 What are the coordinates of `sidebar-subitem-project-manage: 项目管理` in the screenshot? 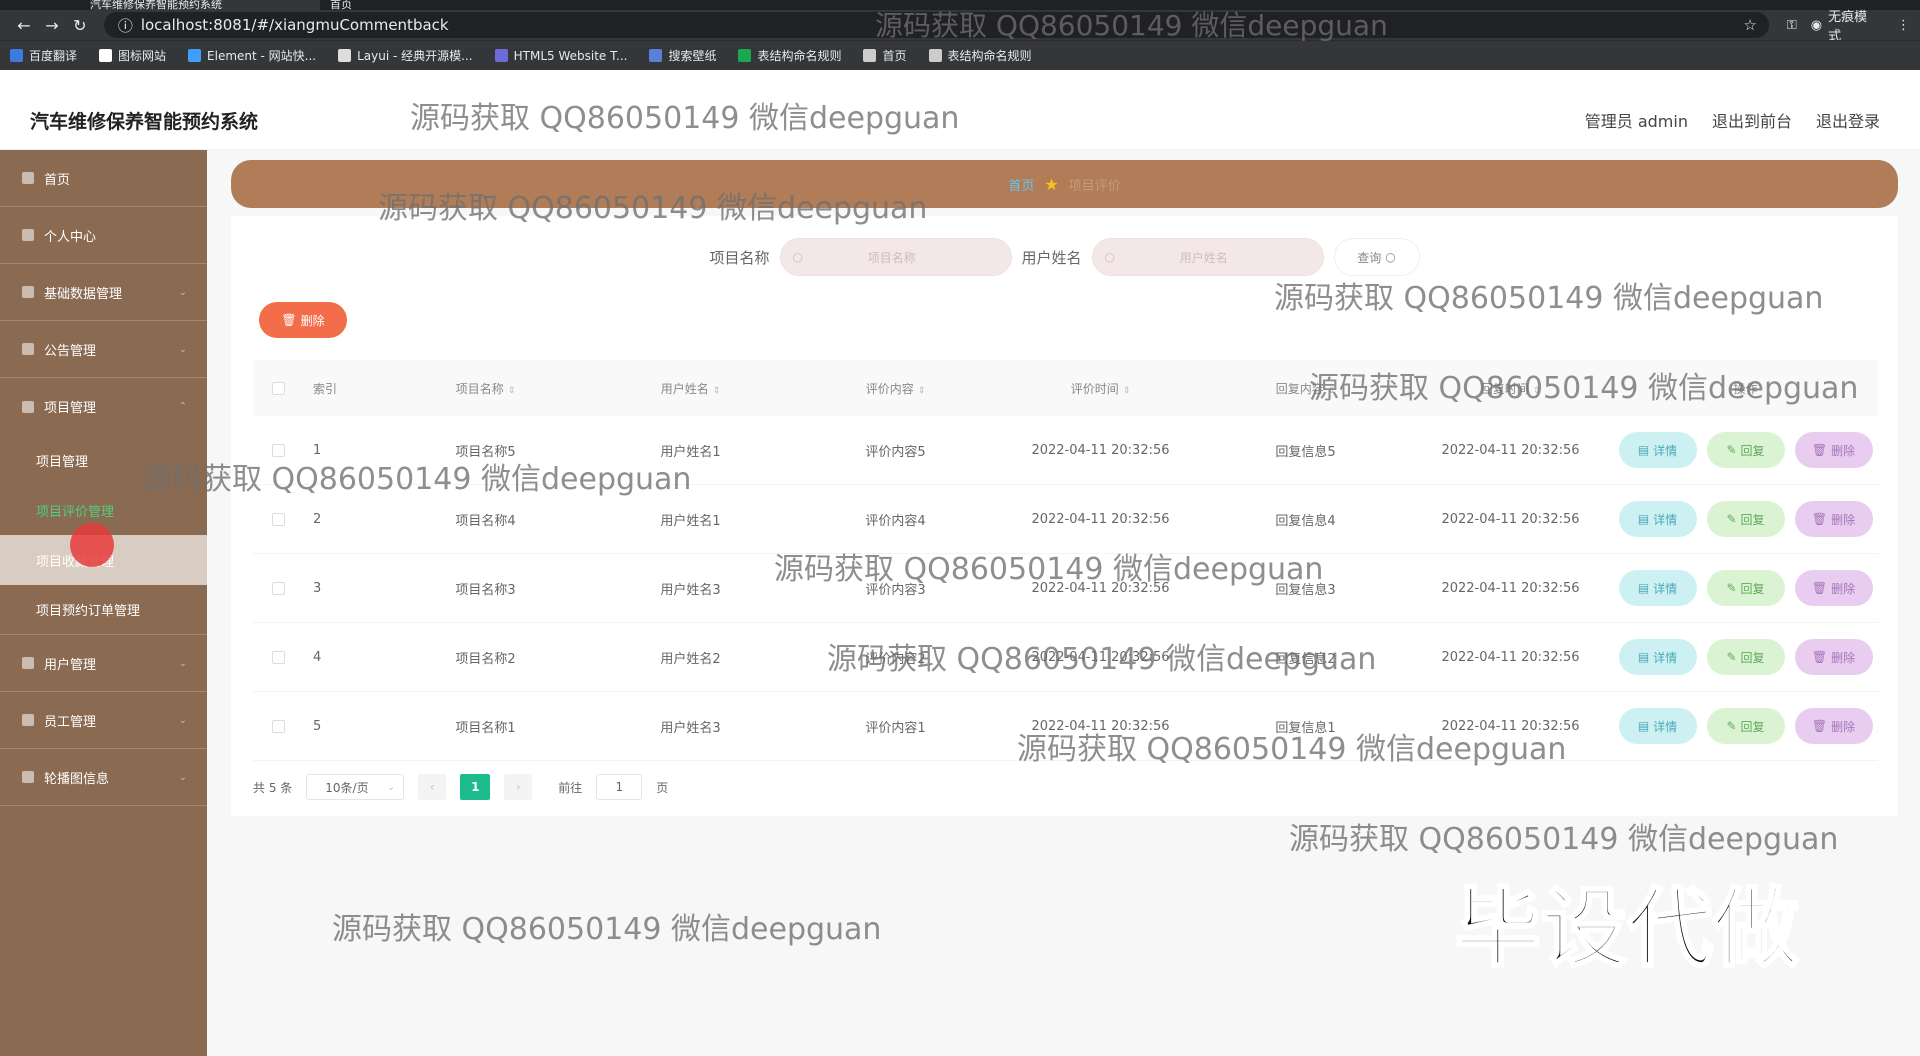 It's located at (103, 460).